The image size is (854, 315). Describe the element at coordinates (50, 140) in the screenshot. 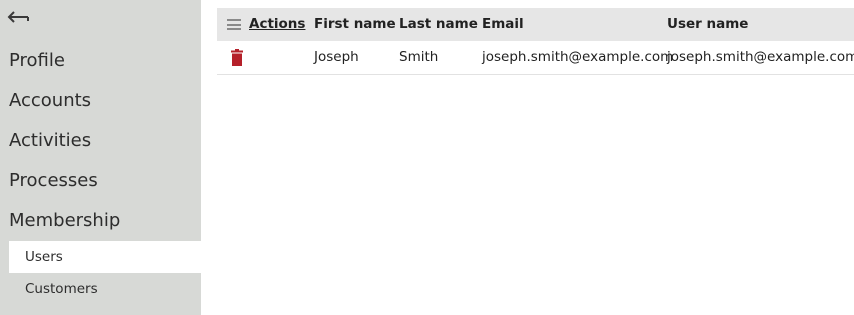

I see `sidebar-item-activities: Activities` at that location.